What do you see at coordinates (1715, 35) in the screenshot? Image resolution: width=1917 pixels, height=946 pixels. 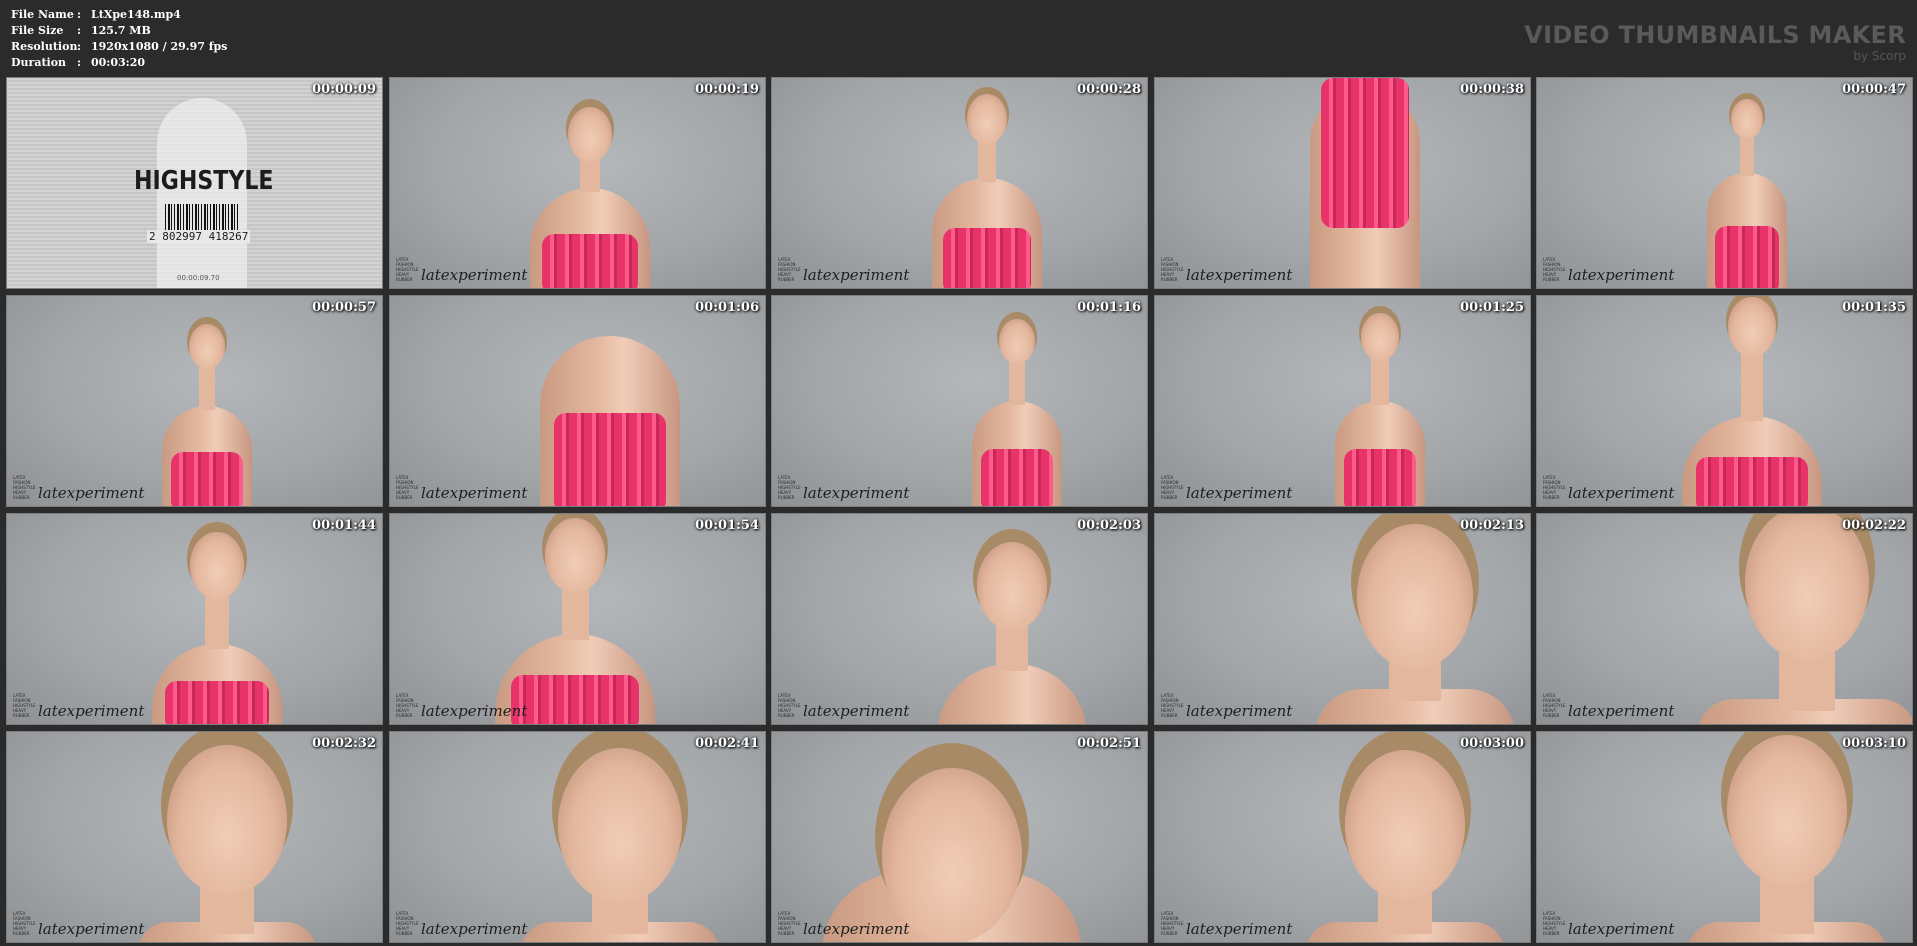 I see `brand-title: VIDEO THUMBNAILS MAKER` at bounding box center [1715, 35].